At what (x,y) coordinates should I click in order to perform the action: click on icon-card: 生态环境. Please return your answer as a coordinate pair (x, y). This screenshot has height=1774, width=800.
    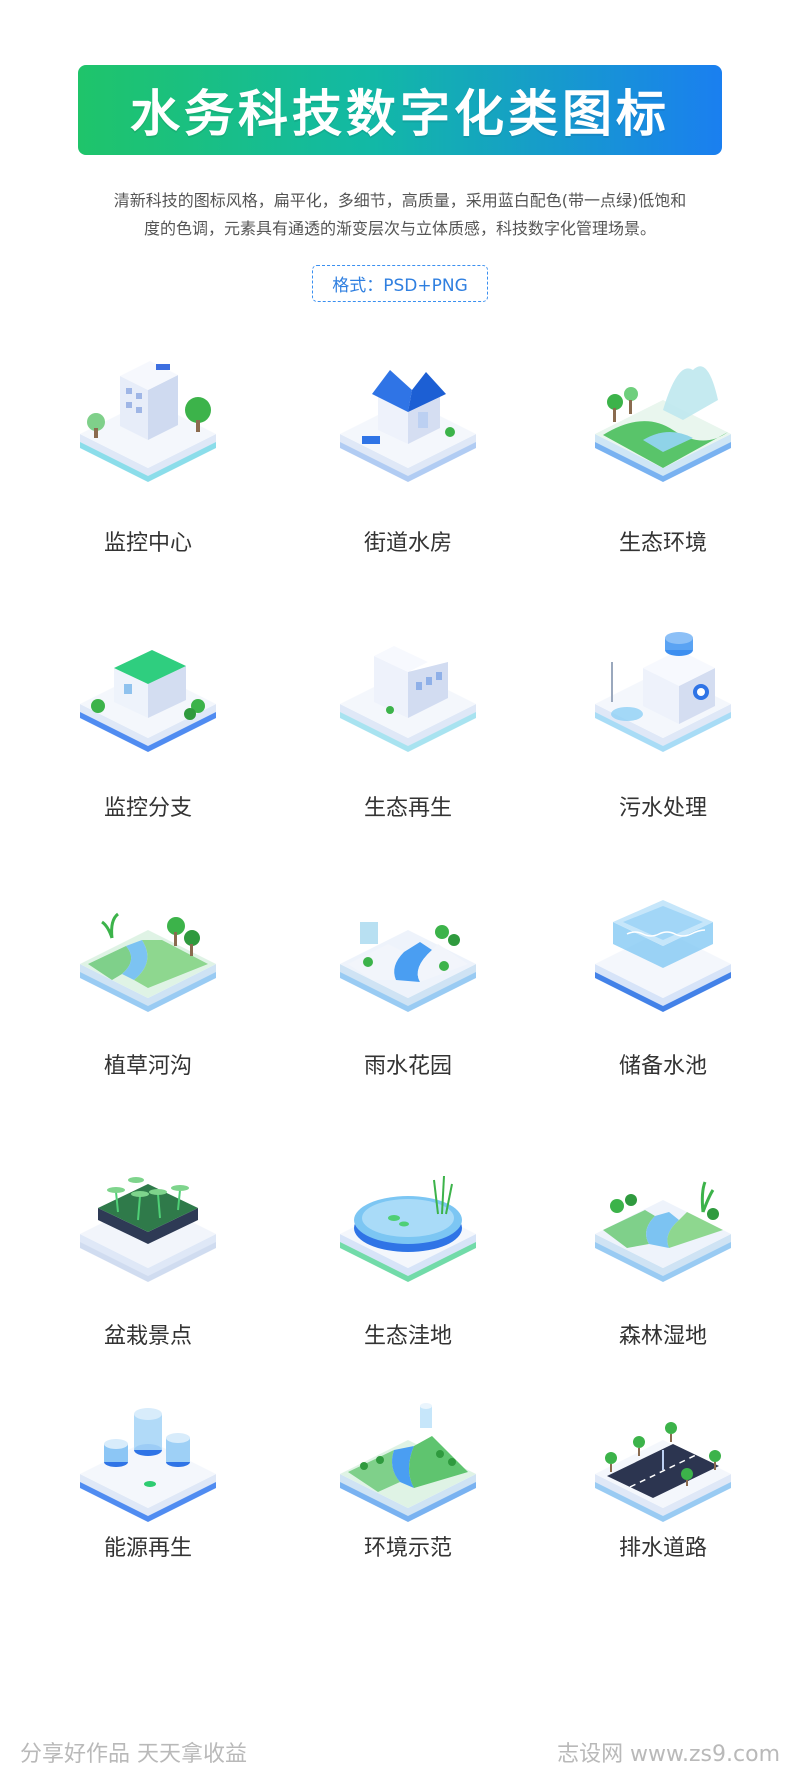
    Looking at the image, I should click on (663, 460).